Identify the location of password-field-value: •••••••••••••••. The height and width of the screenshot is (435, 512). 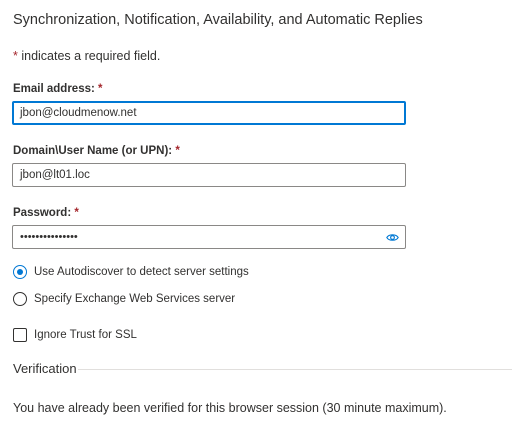
(49, 237).